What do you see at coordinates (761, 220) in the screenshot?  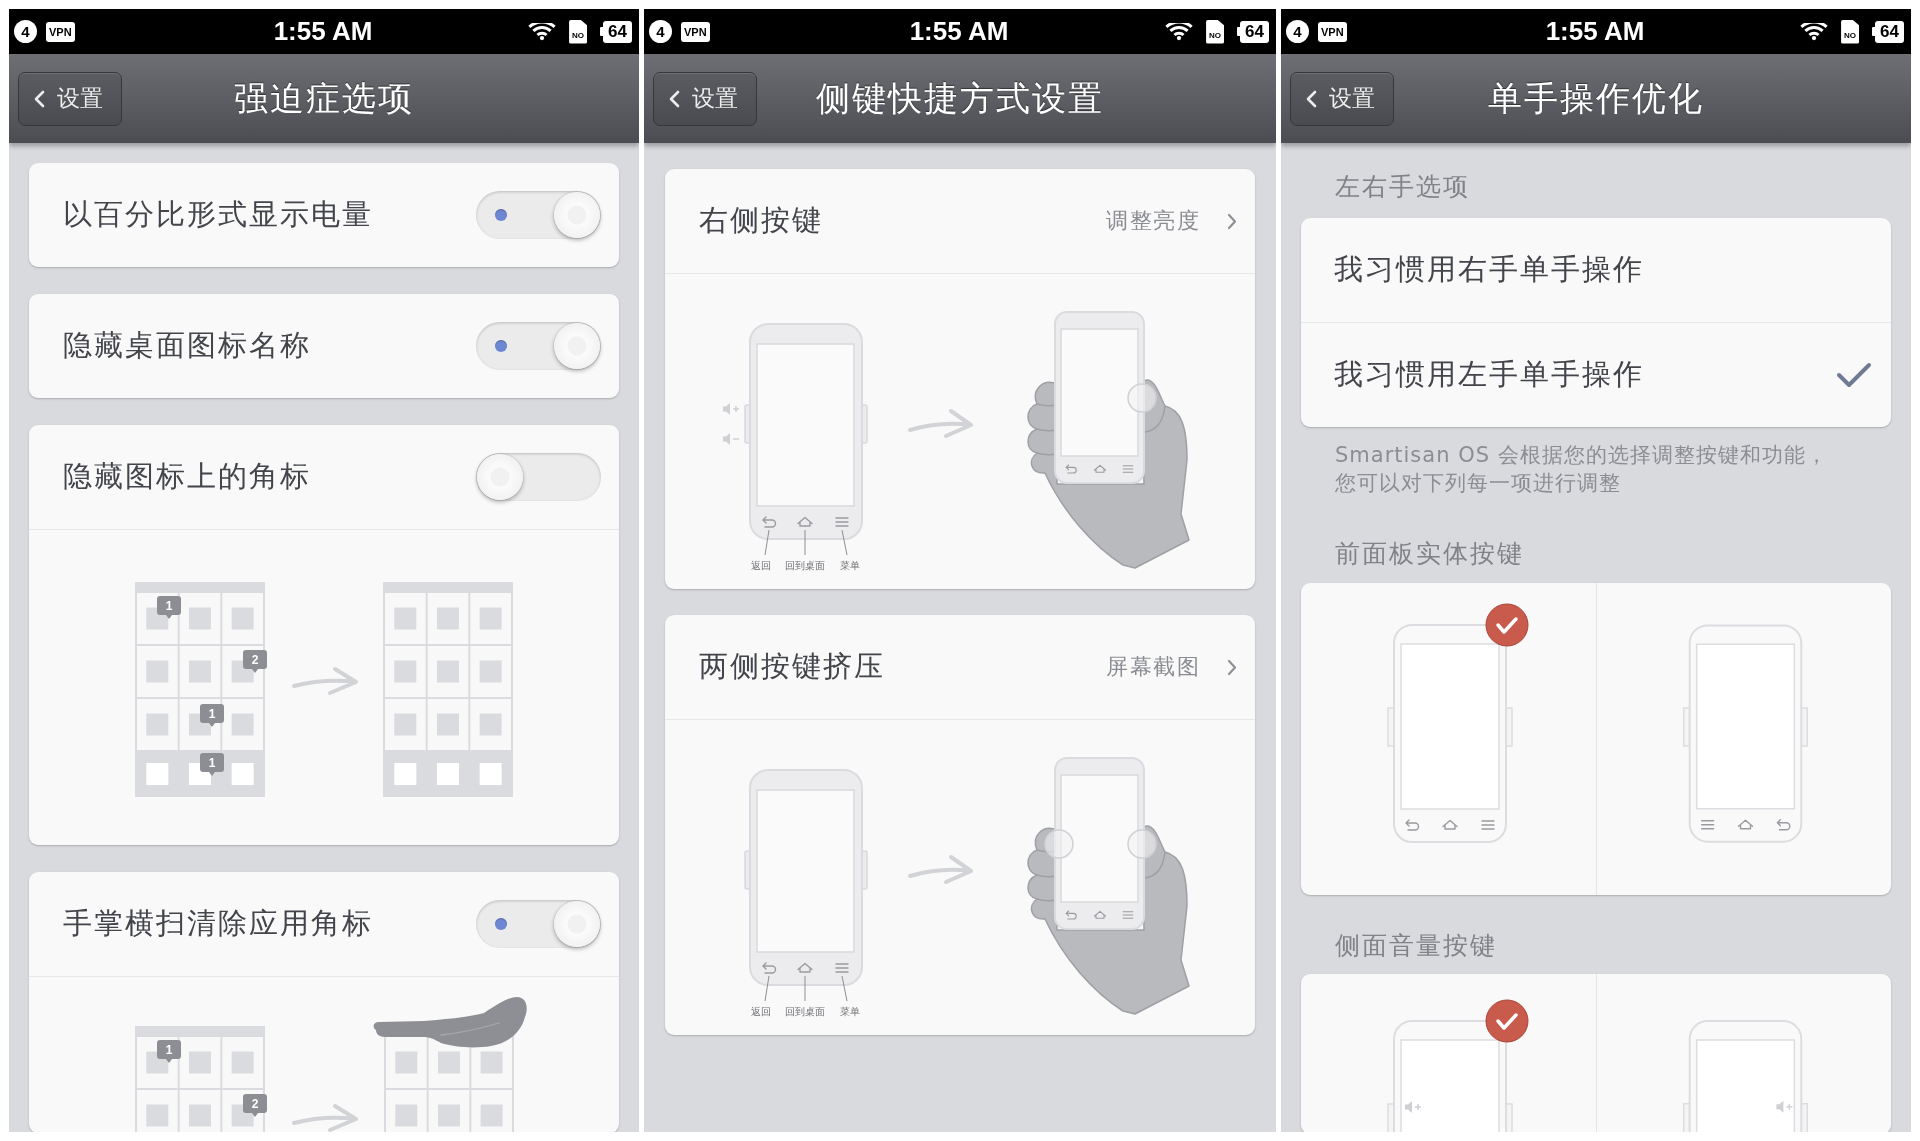 I see `shortcut-label: 右侧按键` at bounding box center [761, 220].